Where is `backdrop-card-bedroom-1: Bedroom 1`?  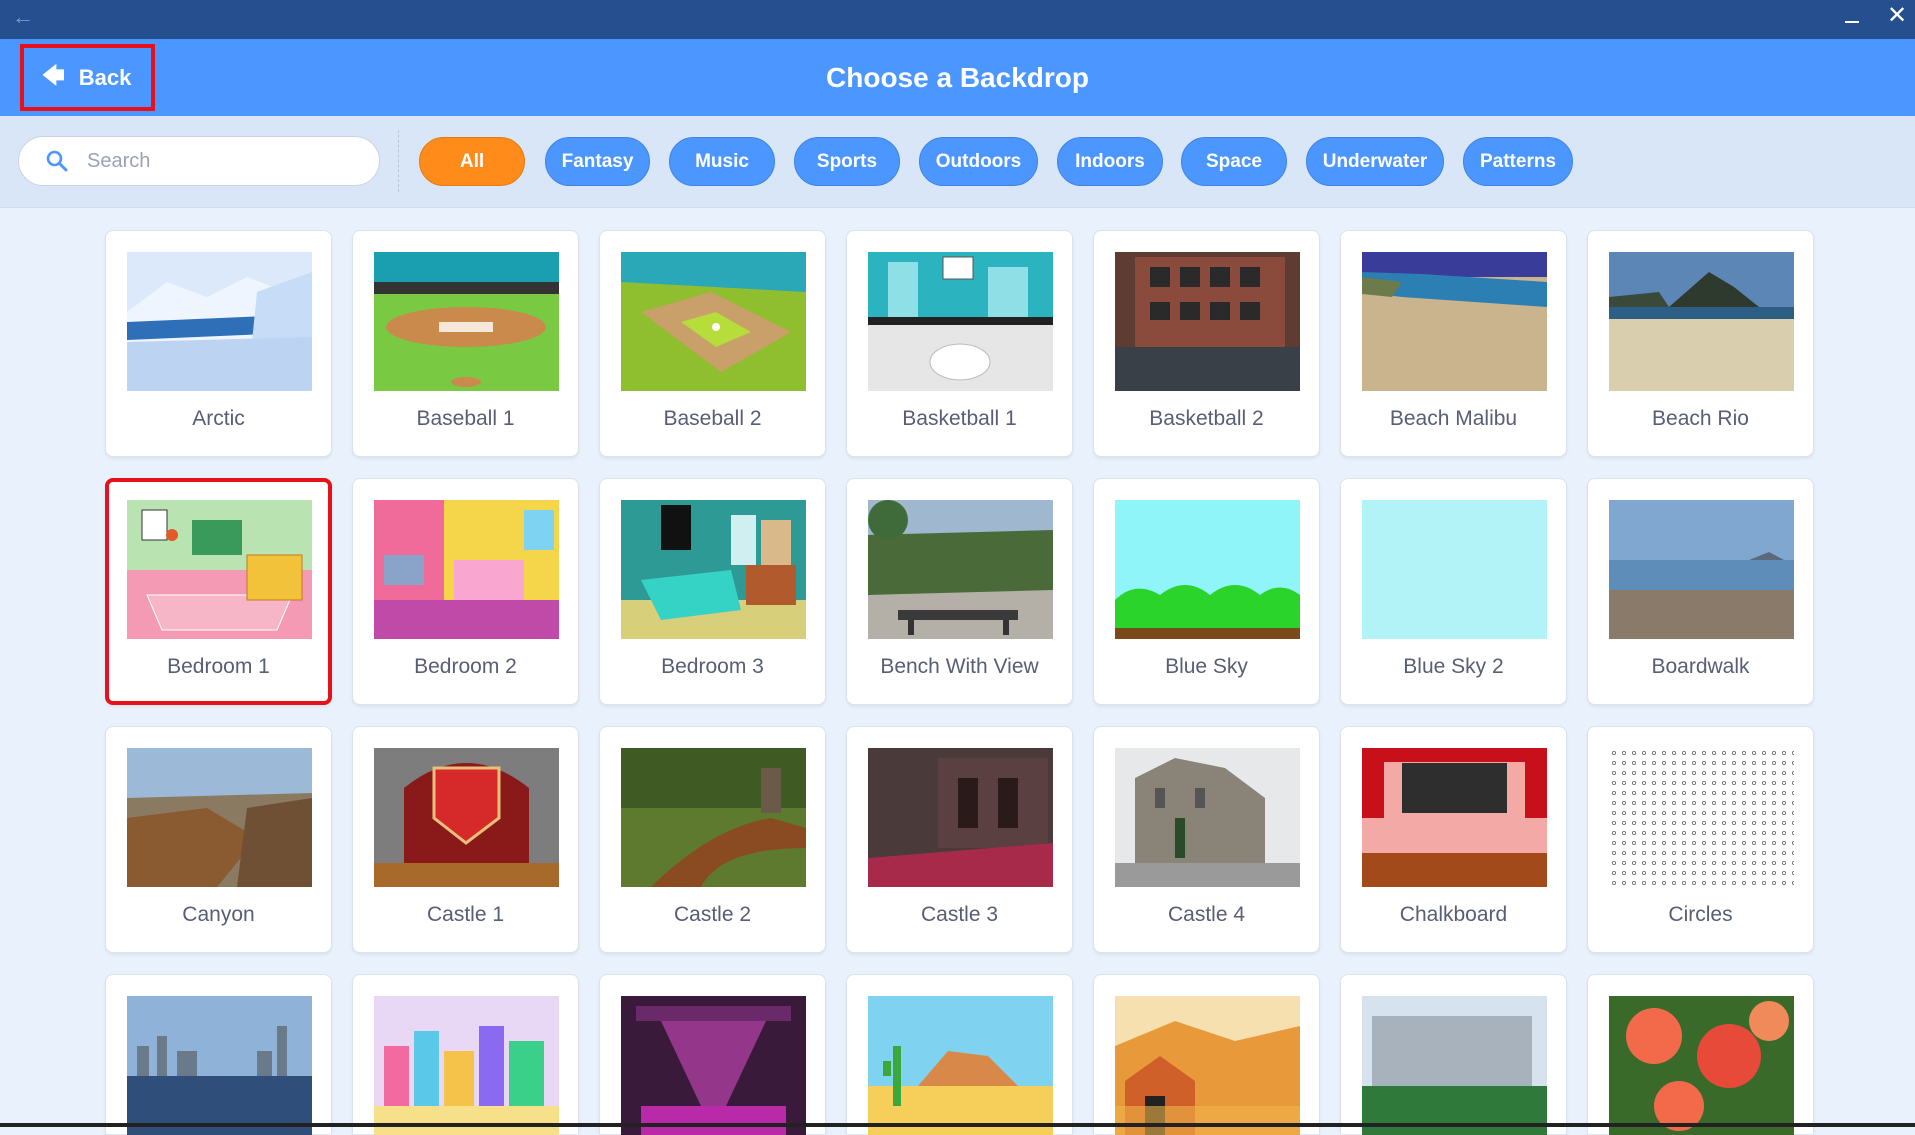
backdrop-card-bedroom-1: Bedroom 1 is located at coordinates (218, 591).